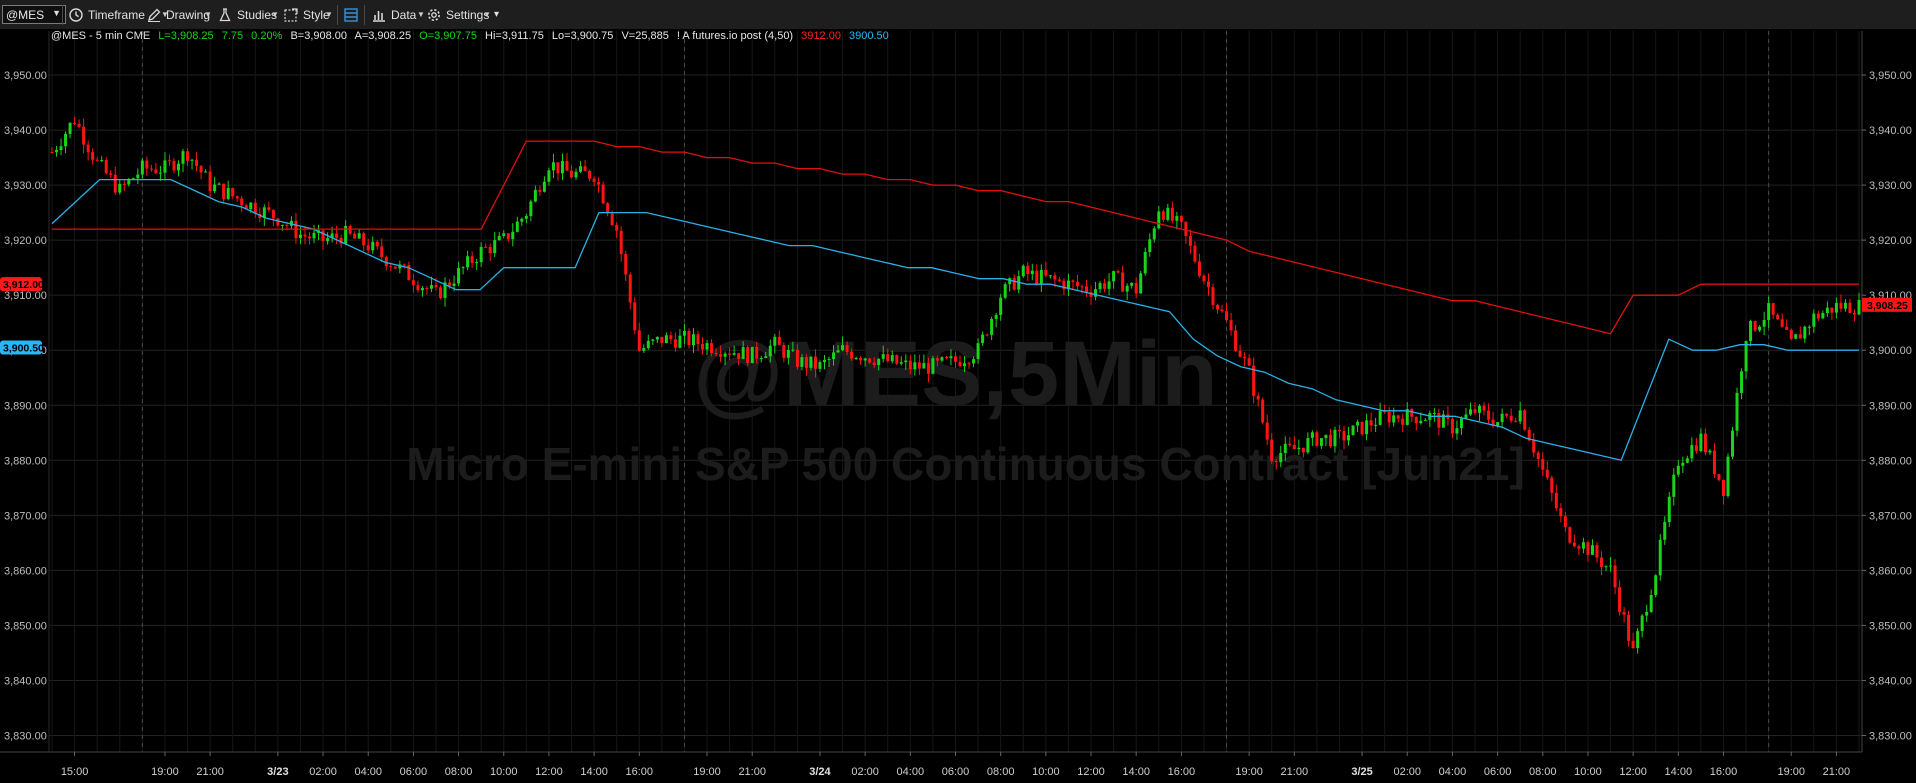  I want to click on layout-button, so click(352, 15).